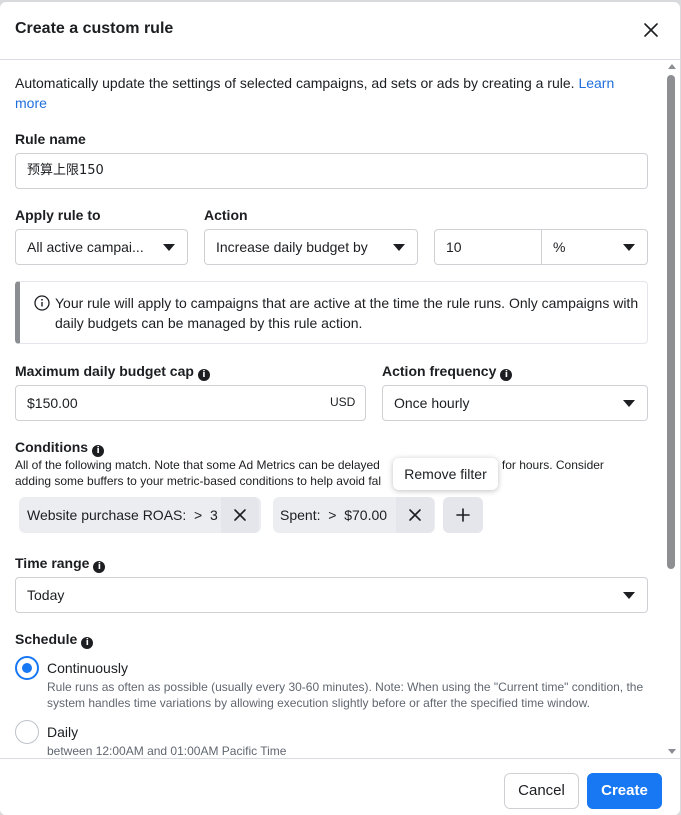 The width and height of the screenshot is (681, 815). I want to click on schedule-option-title: Daily, so click(63, 732).